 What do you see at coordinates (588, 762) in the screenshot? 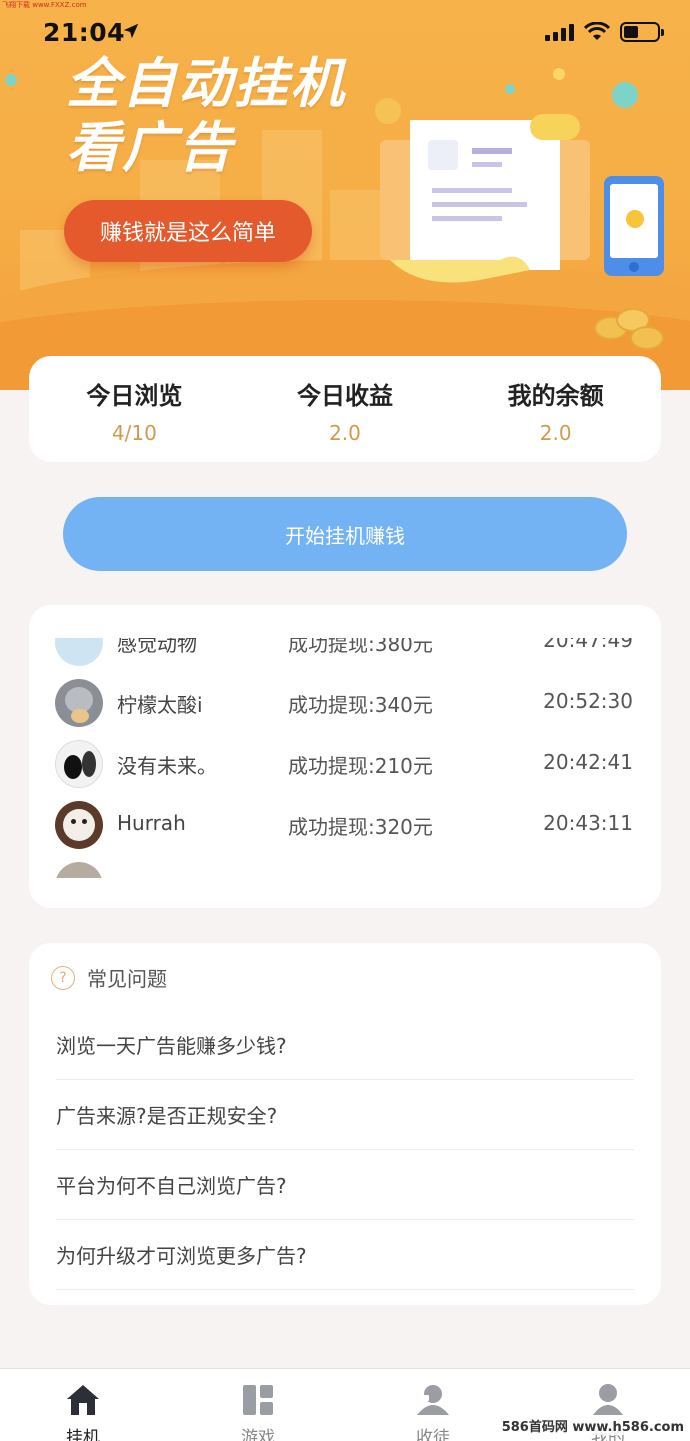
I see `withdraw-time: 20:42:41` at bounding box center [588, 762].